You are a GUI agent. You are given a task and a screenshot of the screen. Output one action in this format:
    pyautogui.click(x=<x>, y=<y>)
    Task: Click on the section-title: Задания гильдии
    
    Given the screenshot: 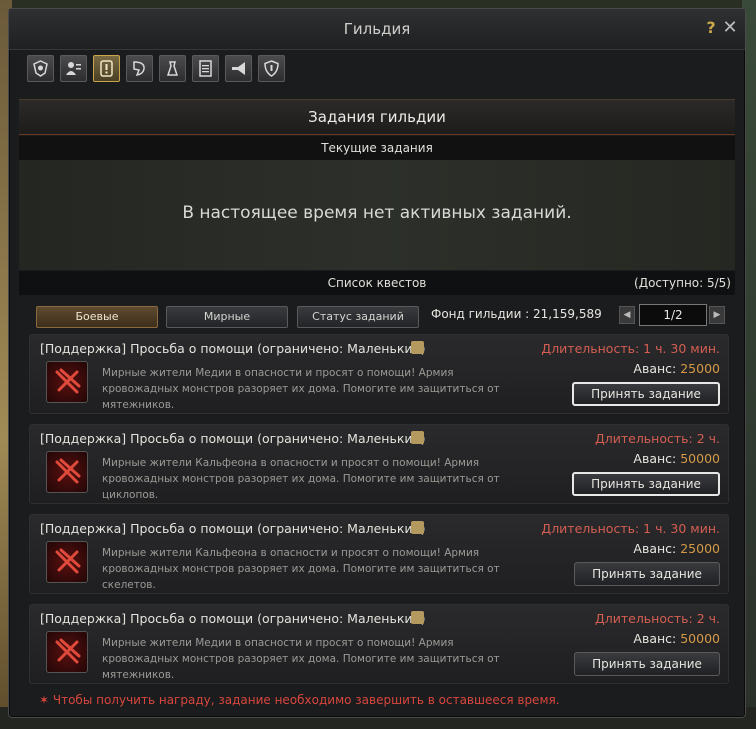 What is the action you would take?
    pyautogui.click(x=377, y=117)
    